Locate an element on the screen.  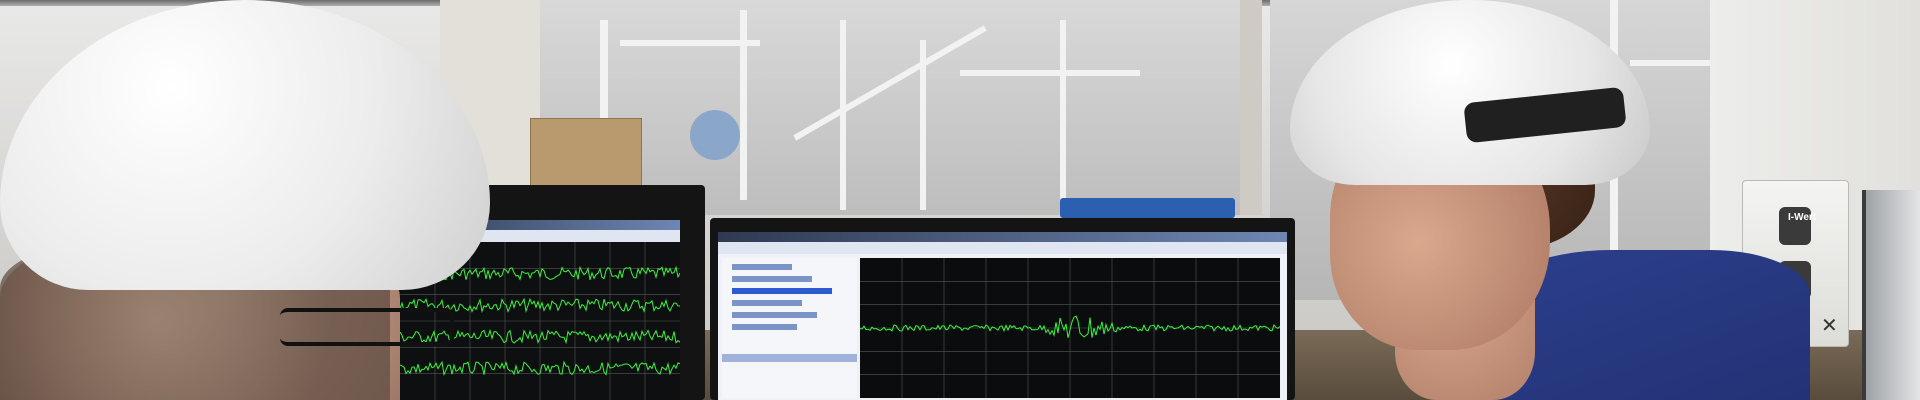
chart-area is located at coordinates (1070, 328).